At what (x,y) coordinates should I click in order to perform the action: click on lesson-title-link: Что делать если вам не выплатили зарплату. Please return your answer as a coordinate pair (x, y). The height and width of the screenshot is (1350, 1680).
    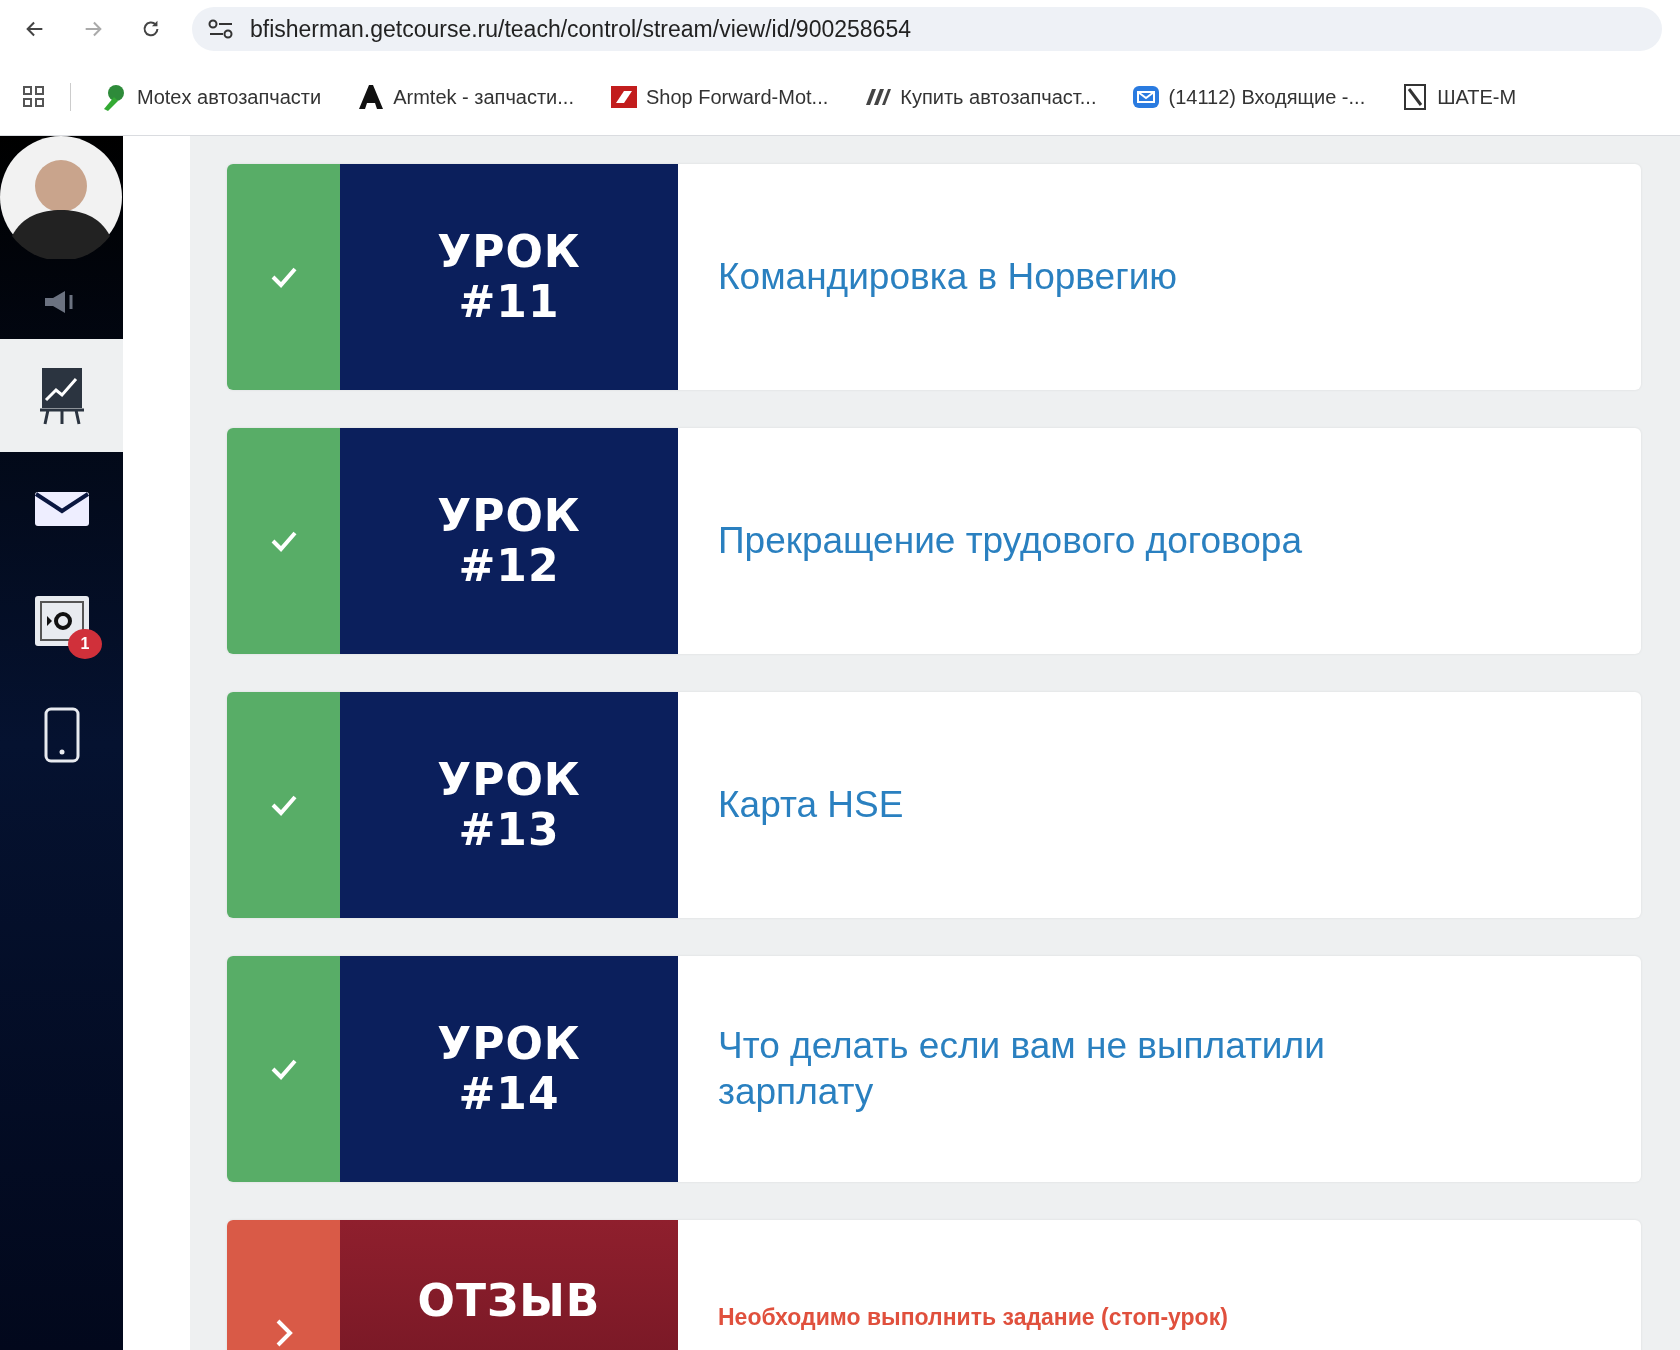
    Looking at the image, I should click on (1078, 1069).